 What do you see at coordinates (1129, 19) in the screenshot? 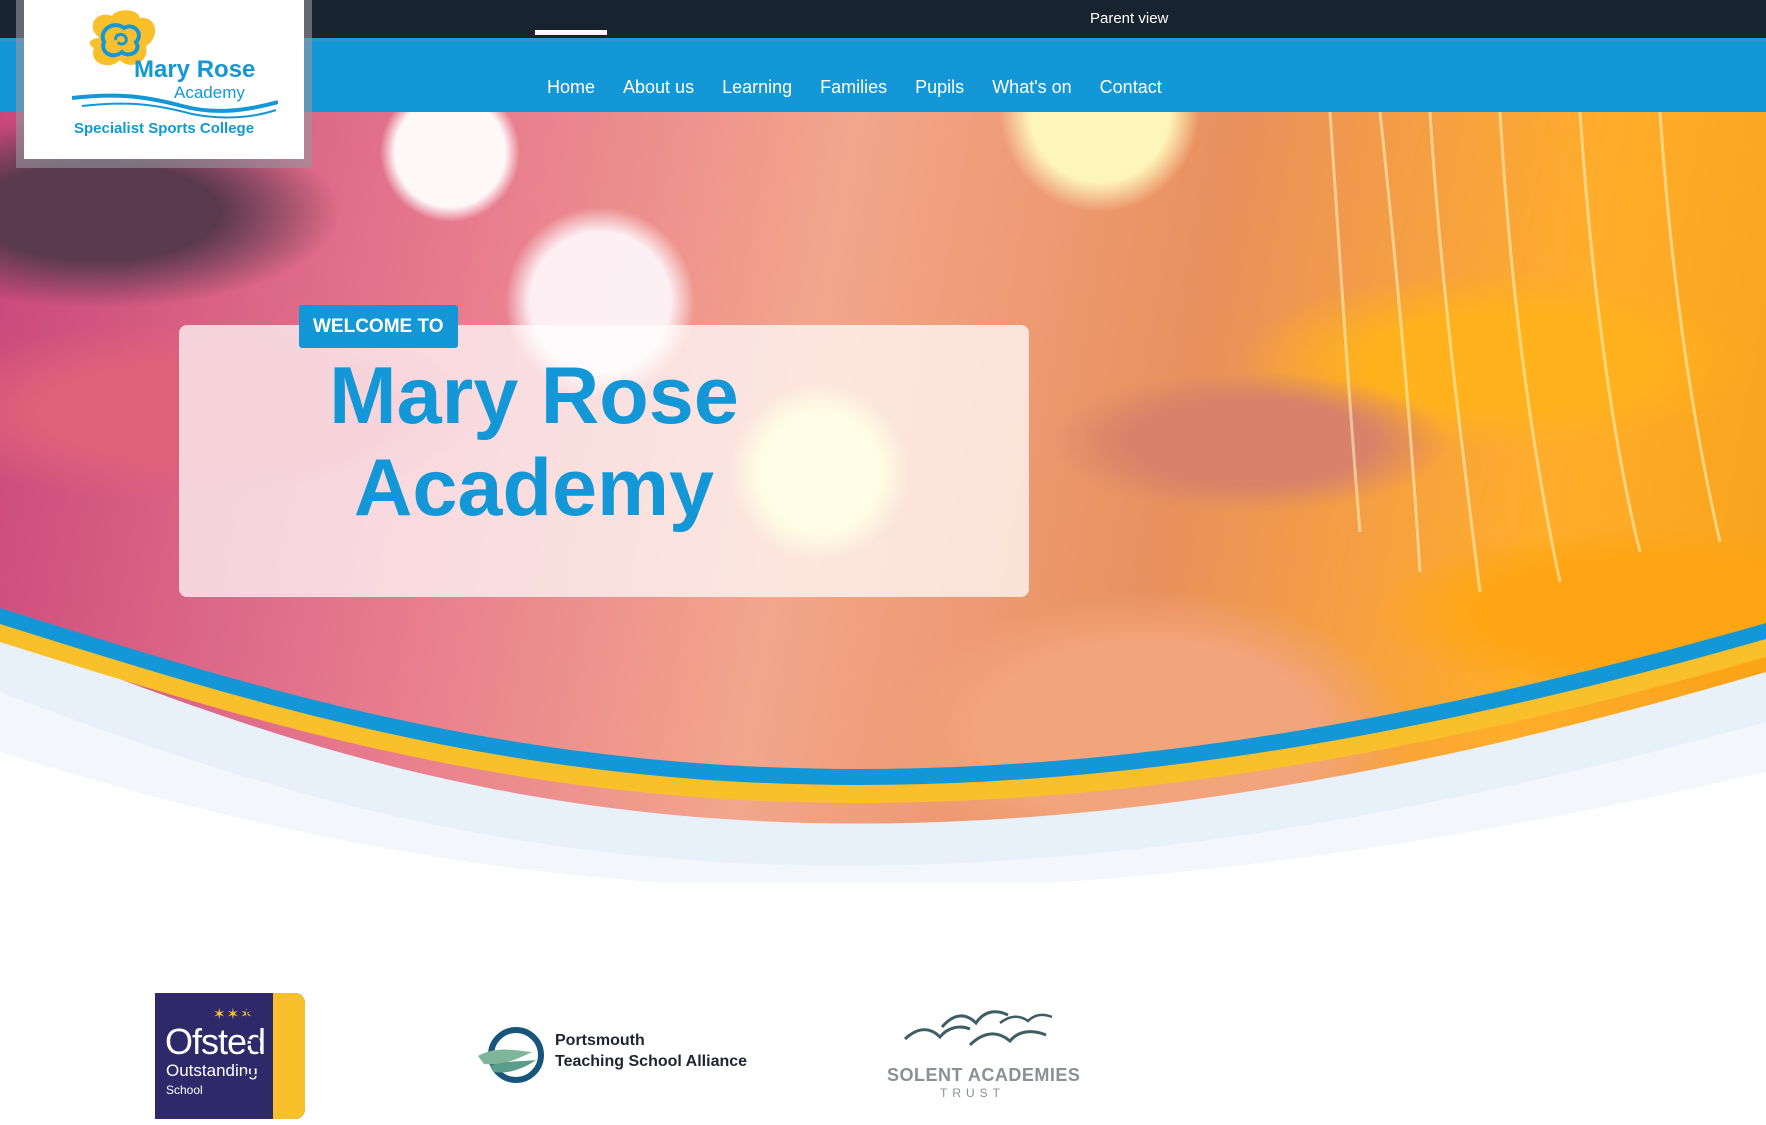
I see `parent-view-link: Parent view` at bounding box center [1129, 19].